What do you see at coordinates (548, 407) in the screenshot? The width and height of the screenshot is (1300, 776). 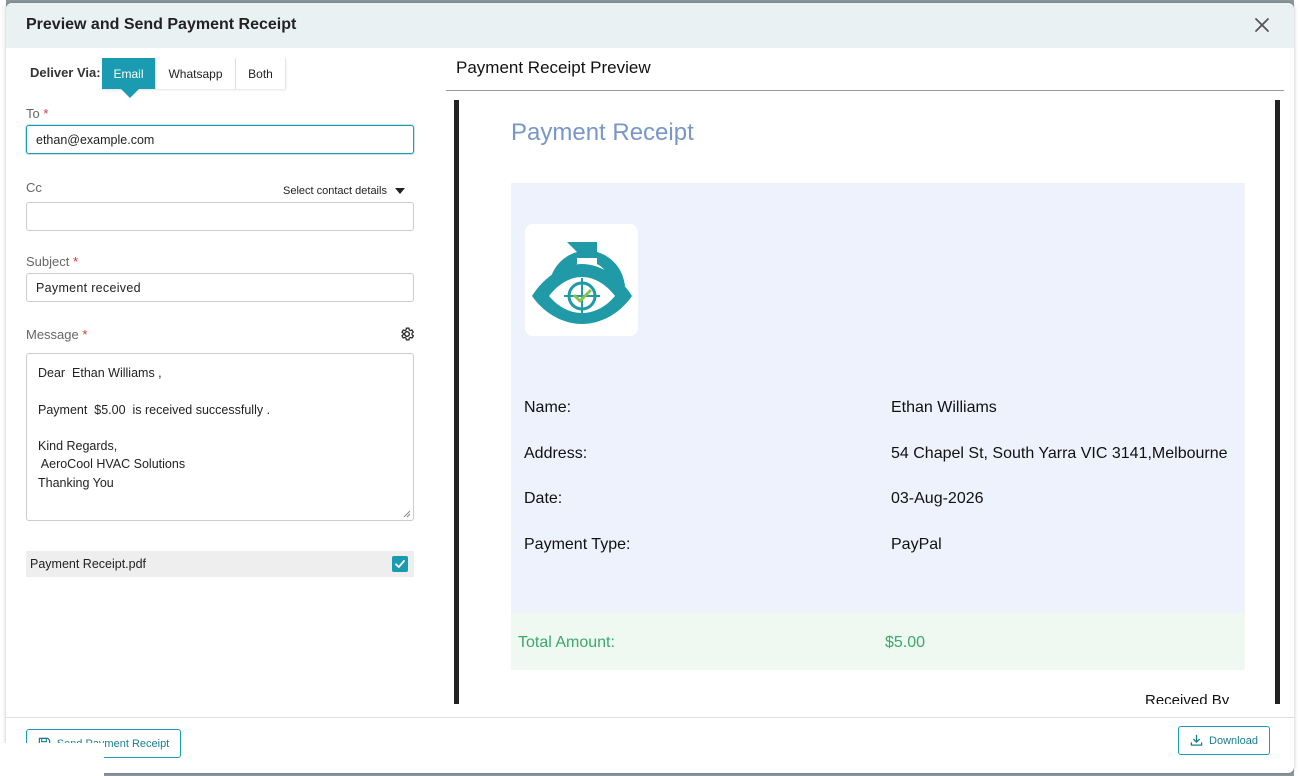 I see `receipt-name-label: Name:` at bounding box center [548, 407].